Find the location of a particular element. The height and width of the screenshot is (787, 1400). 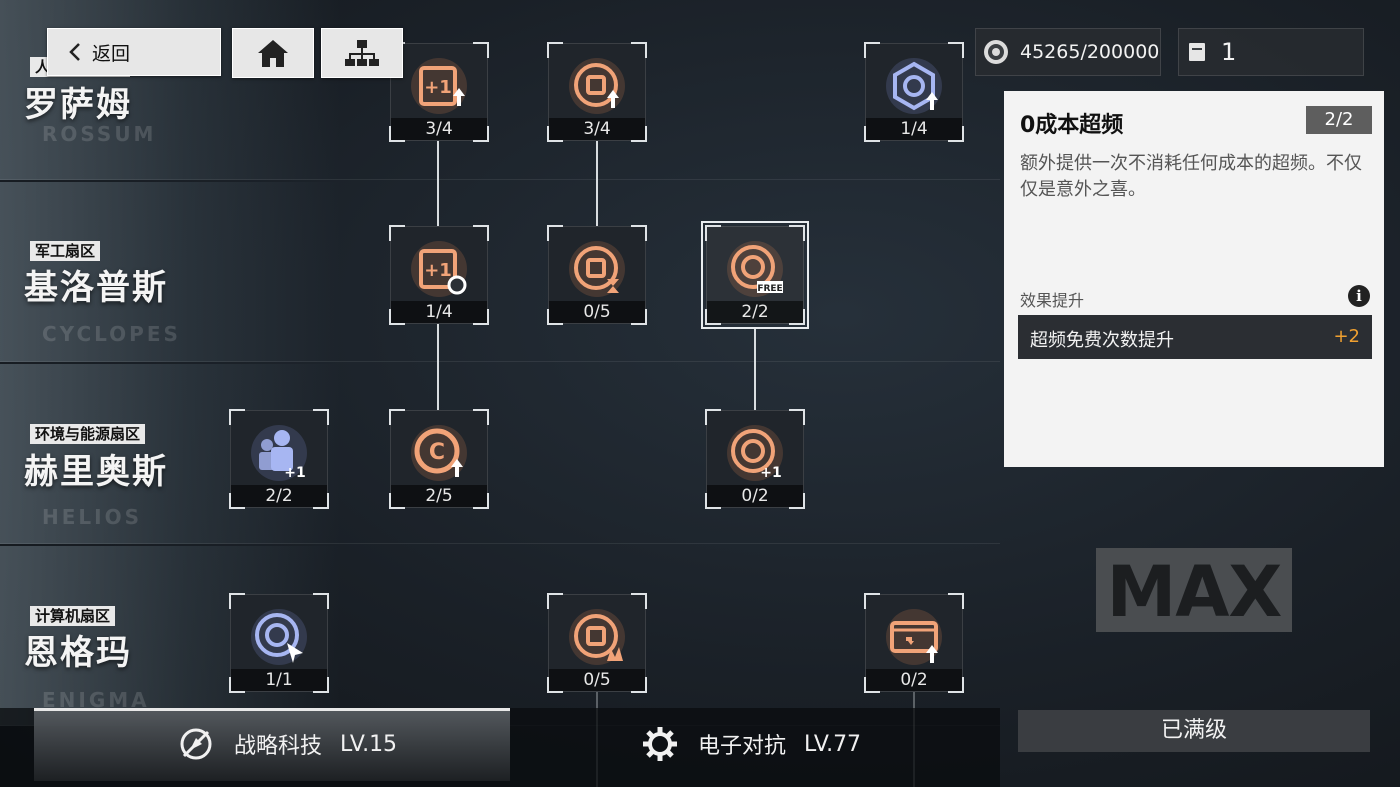

tech-node: 1/1 is located at coordinates (279, 643).